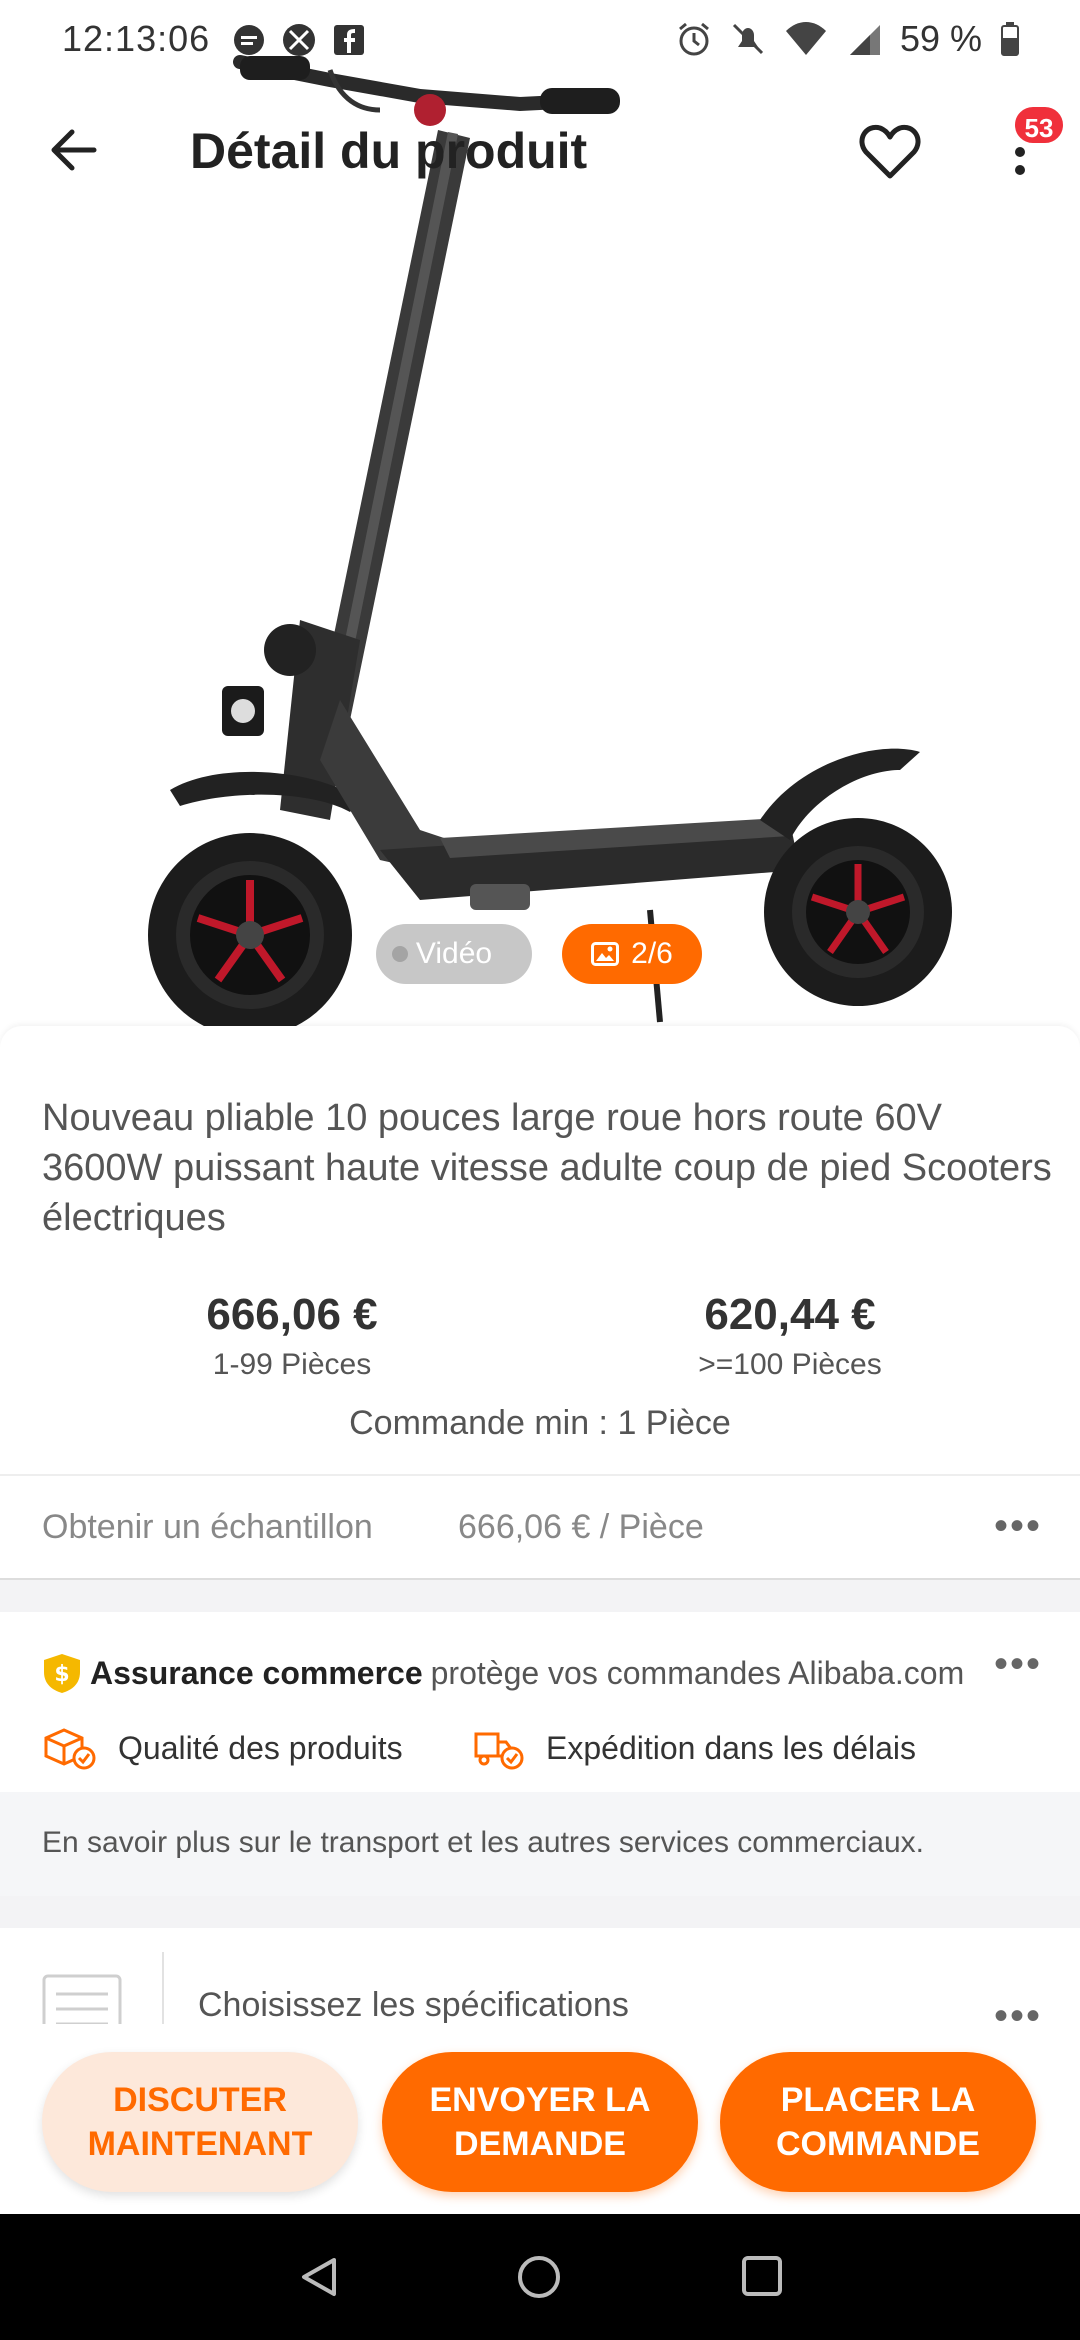 This screenshot has width=1080, height=2340. I want to click on place-order-button: PLACER LA COMMANDE, so click(878, 2122).